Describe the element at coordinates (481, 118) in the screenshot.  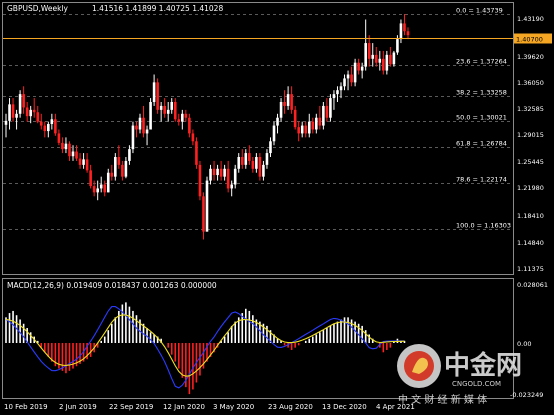
I see `fib-level-label: 50.0 = 1.30021` at that location.